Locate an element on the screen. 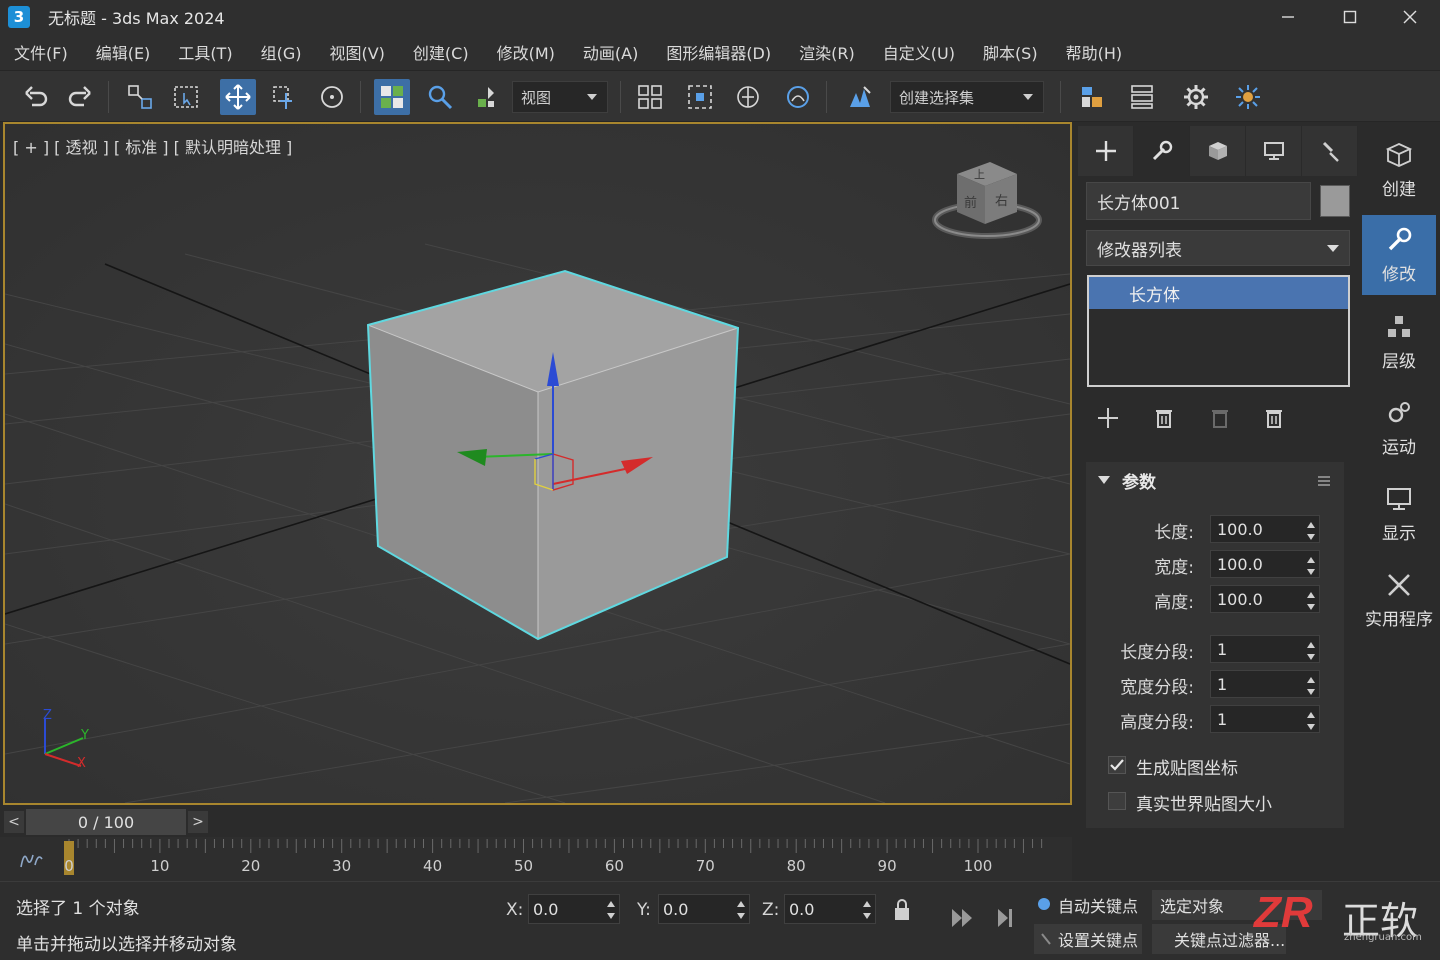 This screenshot has height=960, width=1440. width-spinner: 100.0 is located at coordinates (1265, 564).